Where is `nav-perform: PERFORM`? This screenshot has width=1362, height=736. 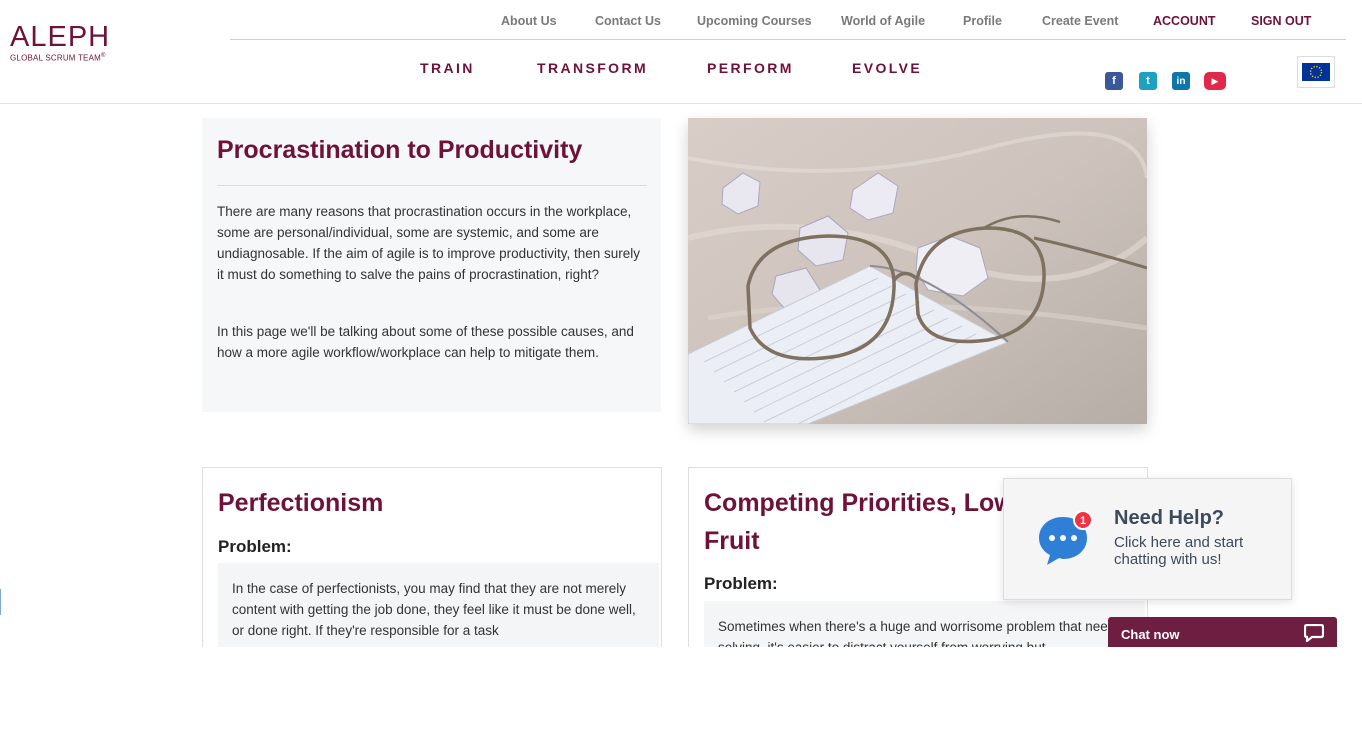
nav-perform: PERFORM is located at coordinates (750, 68).